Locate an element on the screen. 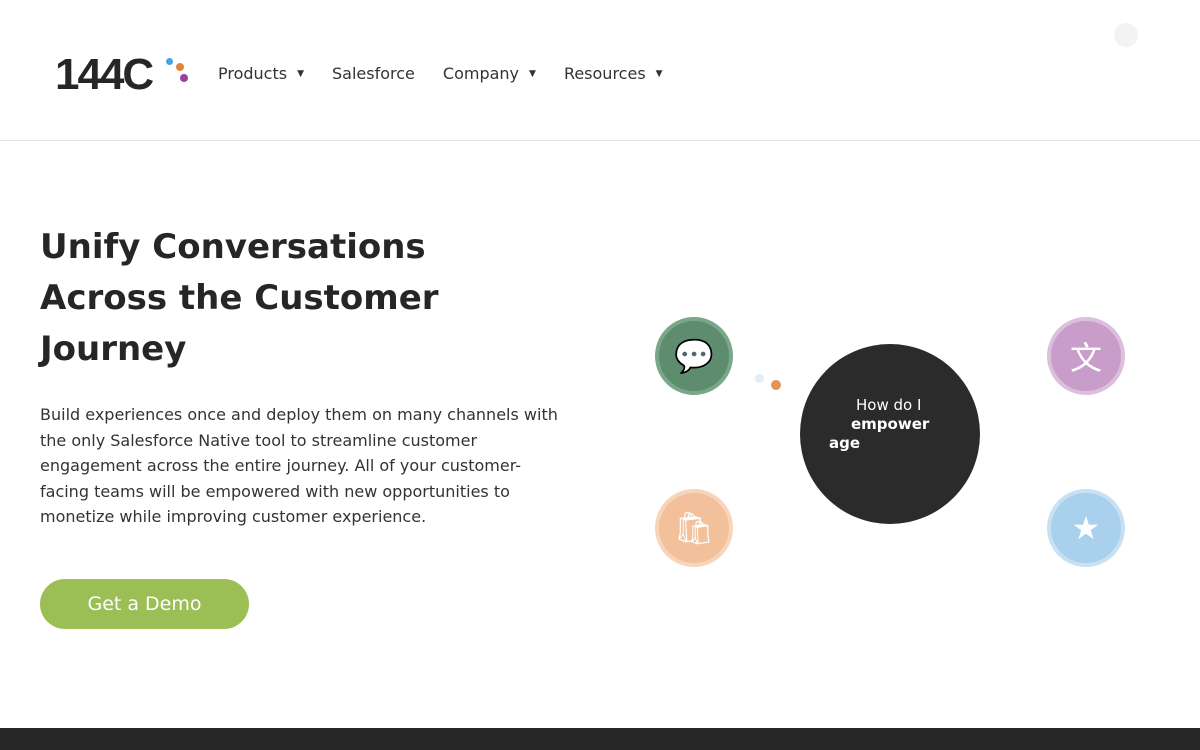 Image resolution: width=1200 pixels, height=750 pixels. footer-bar is located at coordinates (600, 739).